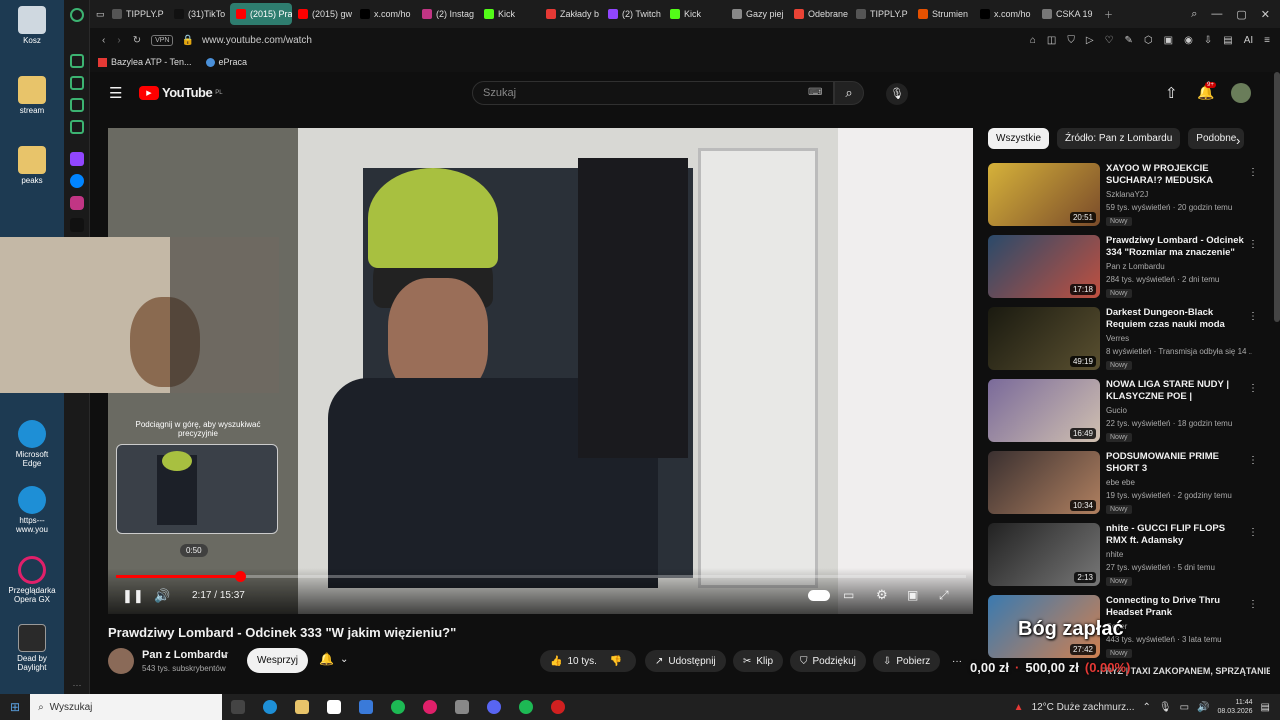  Describe the element at coordinates (1277, 197) in the screenshot. I see `page-scrollbar` at that location.